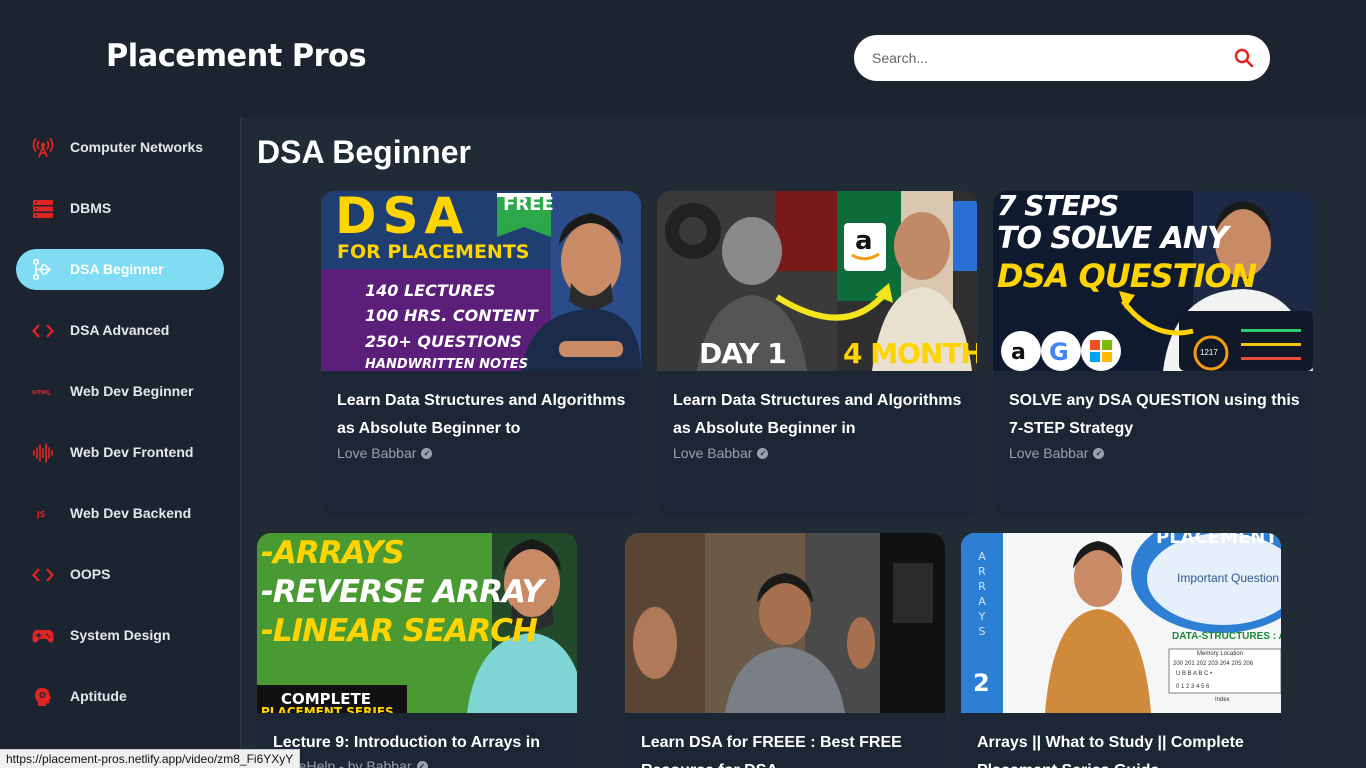 This screenshot has width=1366, height=768. I want to click on search-bar, so click(1062, 58).